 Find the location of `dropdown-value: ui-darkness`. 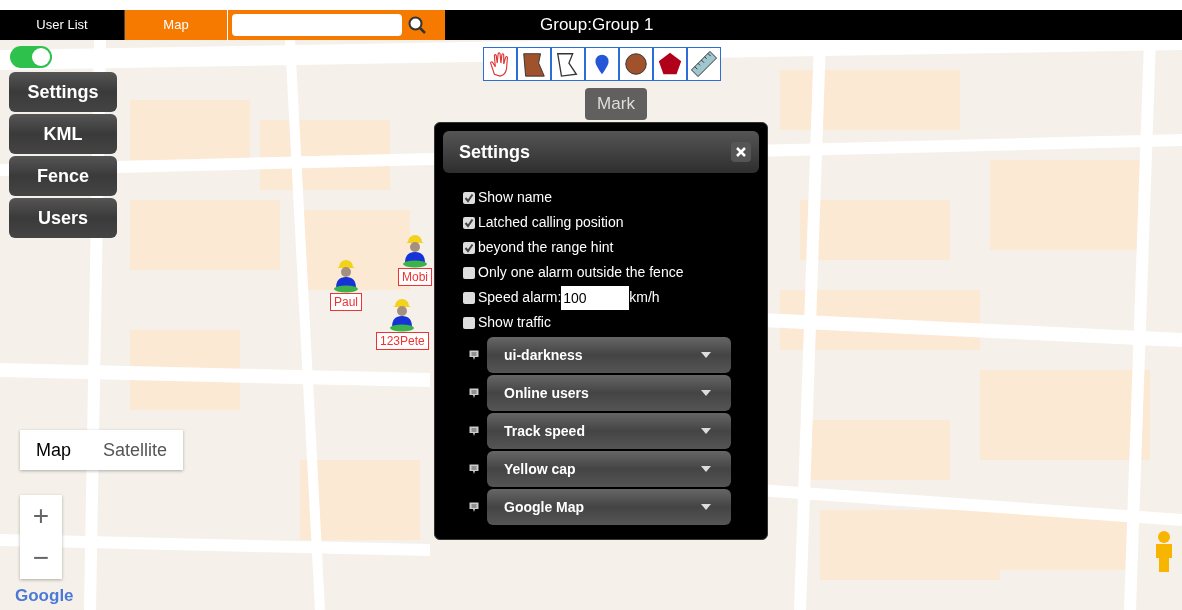

dropdown-value: ui-darkness is located at coordinates (543, 355).